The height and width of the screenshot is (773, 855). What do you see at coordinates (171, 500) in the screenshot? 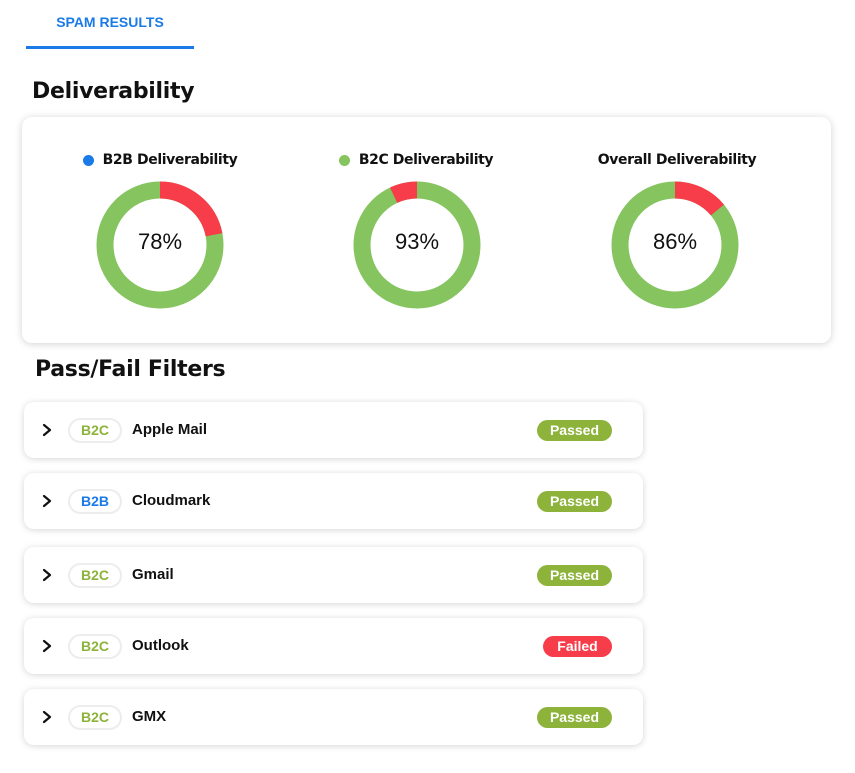
I see `provider-name: Cloudmark` at bounding box center [171, 500].